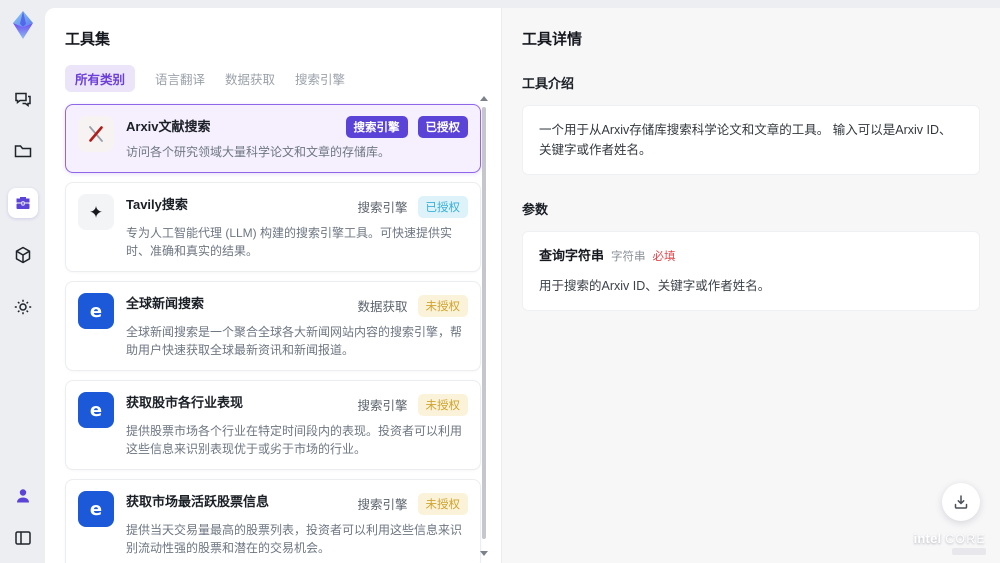 This screenshot has height=563, width=1000. Describe the element at coordinates (23, 255) in the screenshot. I see `package-icon` at that location.